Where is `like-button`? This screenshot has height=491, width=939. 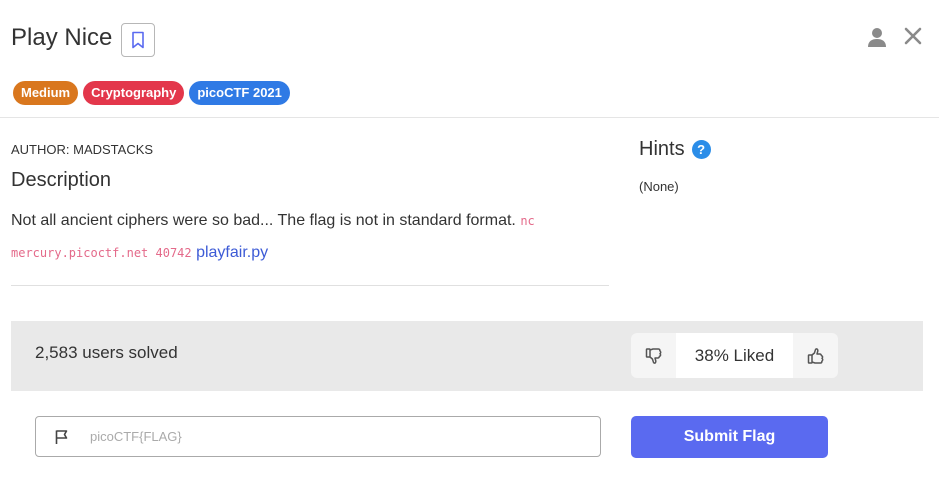
like-button is located at coordinates (815, 355).